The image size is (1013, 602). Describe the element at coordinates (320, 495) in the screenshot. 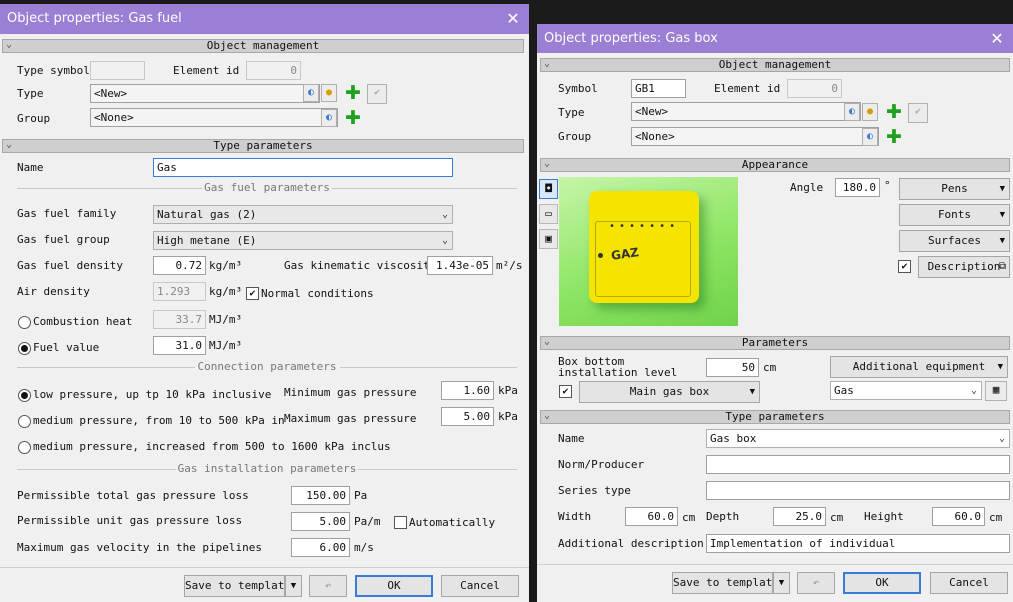

I see `total-loss-input: 150.00` at that location.